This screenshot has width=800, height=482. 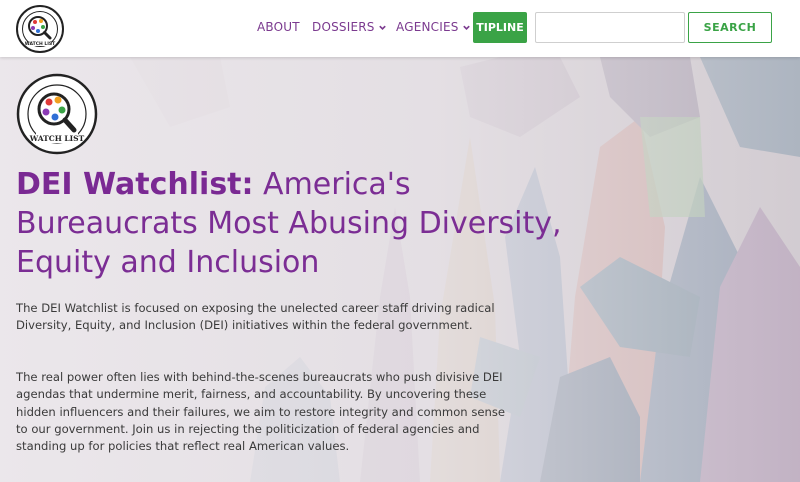 What do you see at coordinates (40, 29) in the screenshot?
I see `site-logo-icon: WATCH LIST` at bounding box center [40, 29].